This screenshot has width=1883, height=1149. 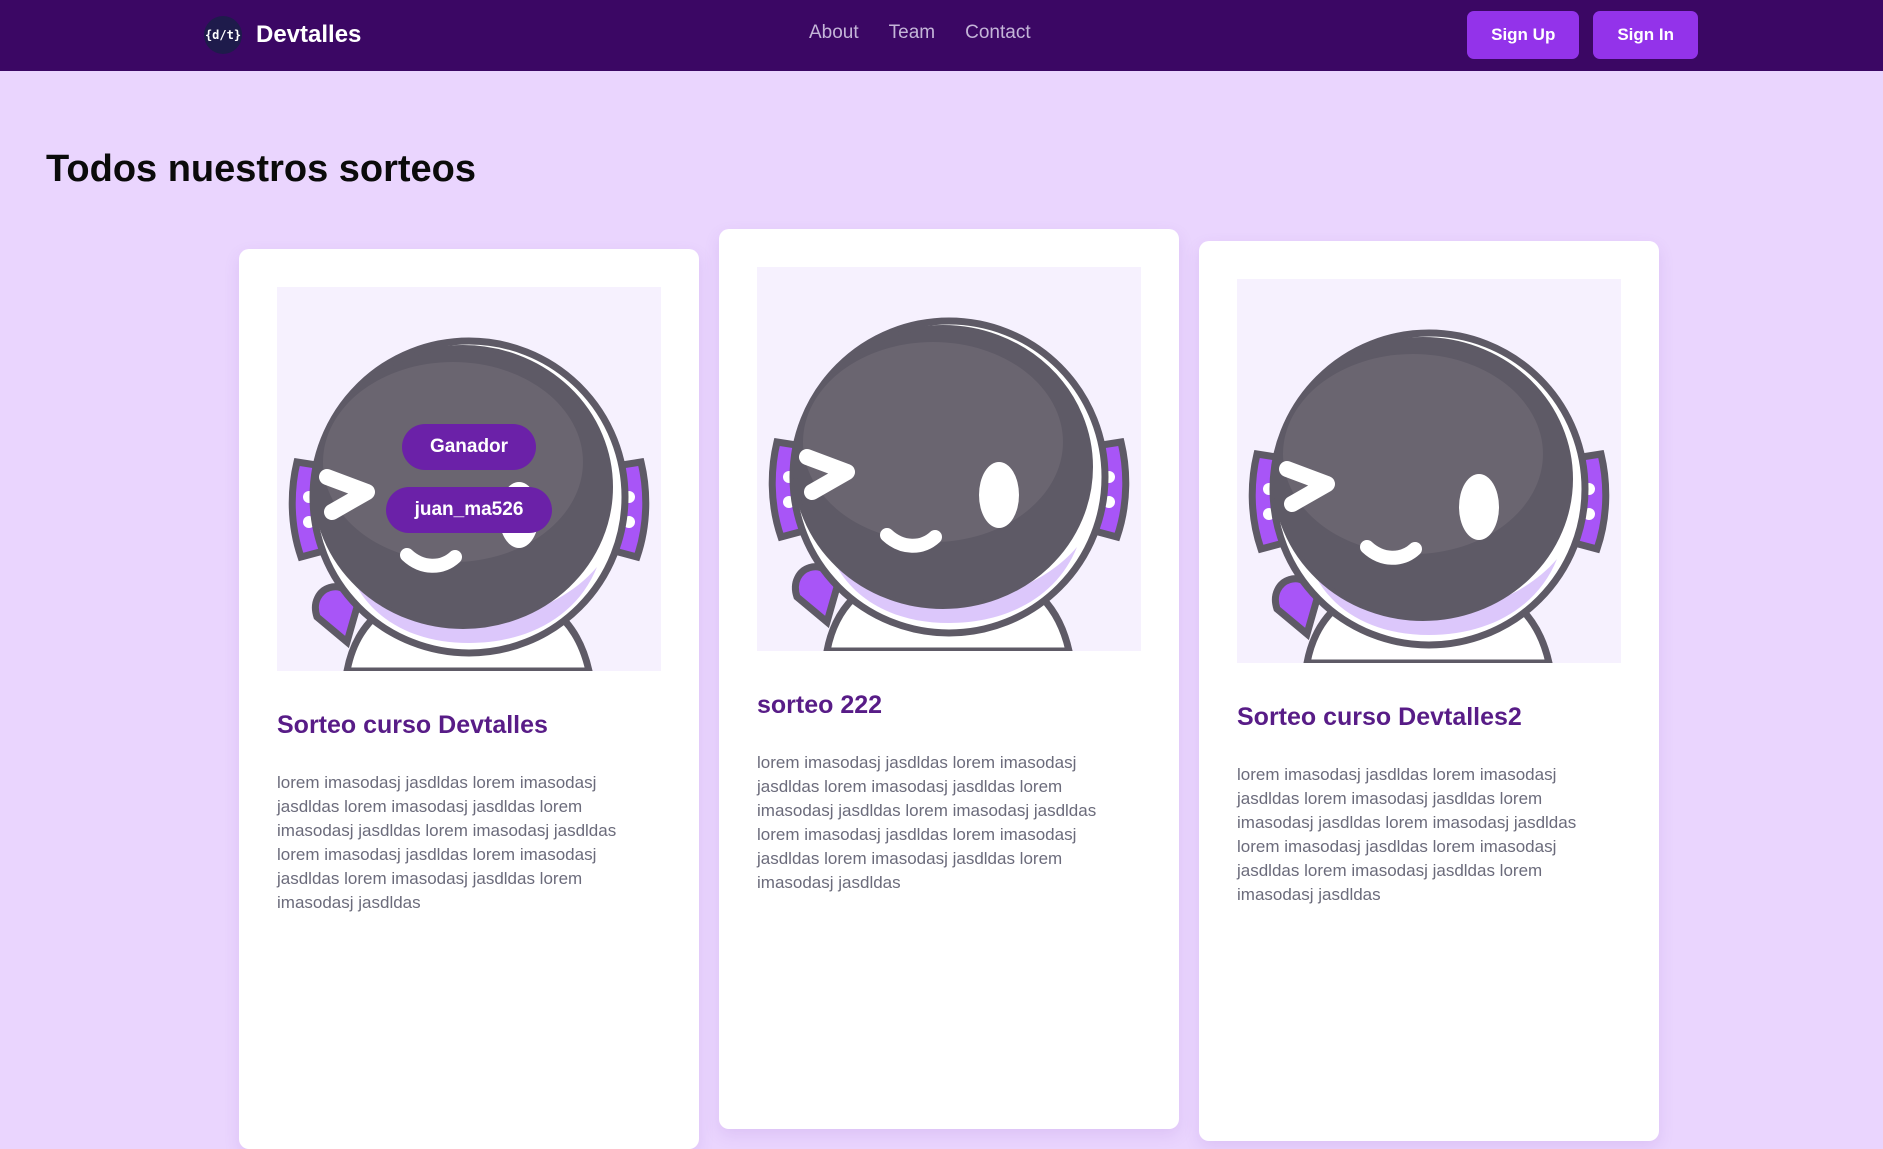 I want to click on nav-link-team: Team, so click(x=912, y=33).